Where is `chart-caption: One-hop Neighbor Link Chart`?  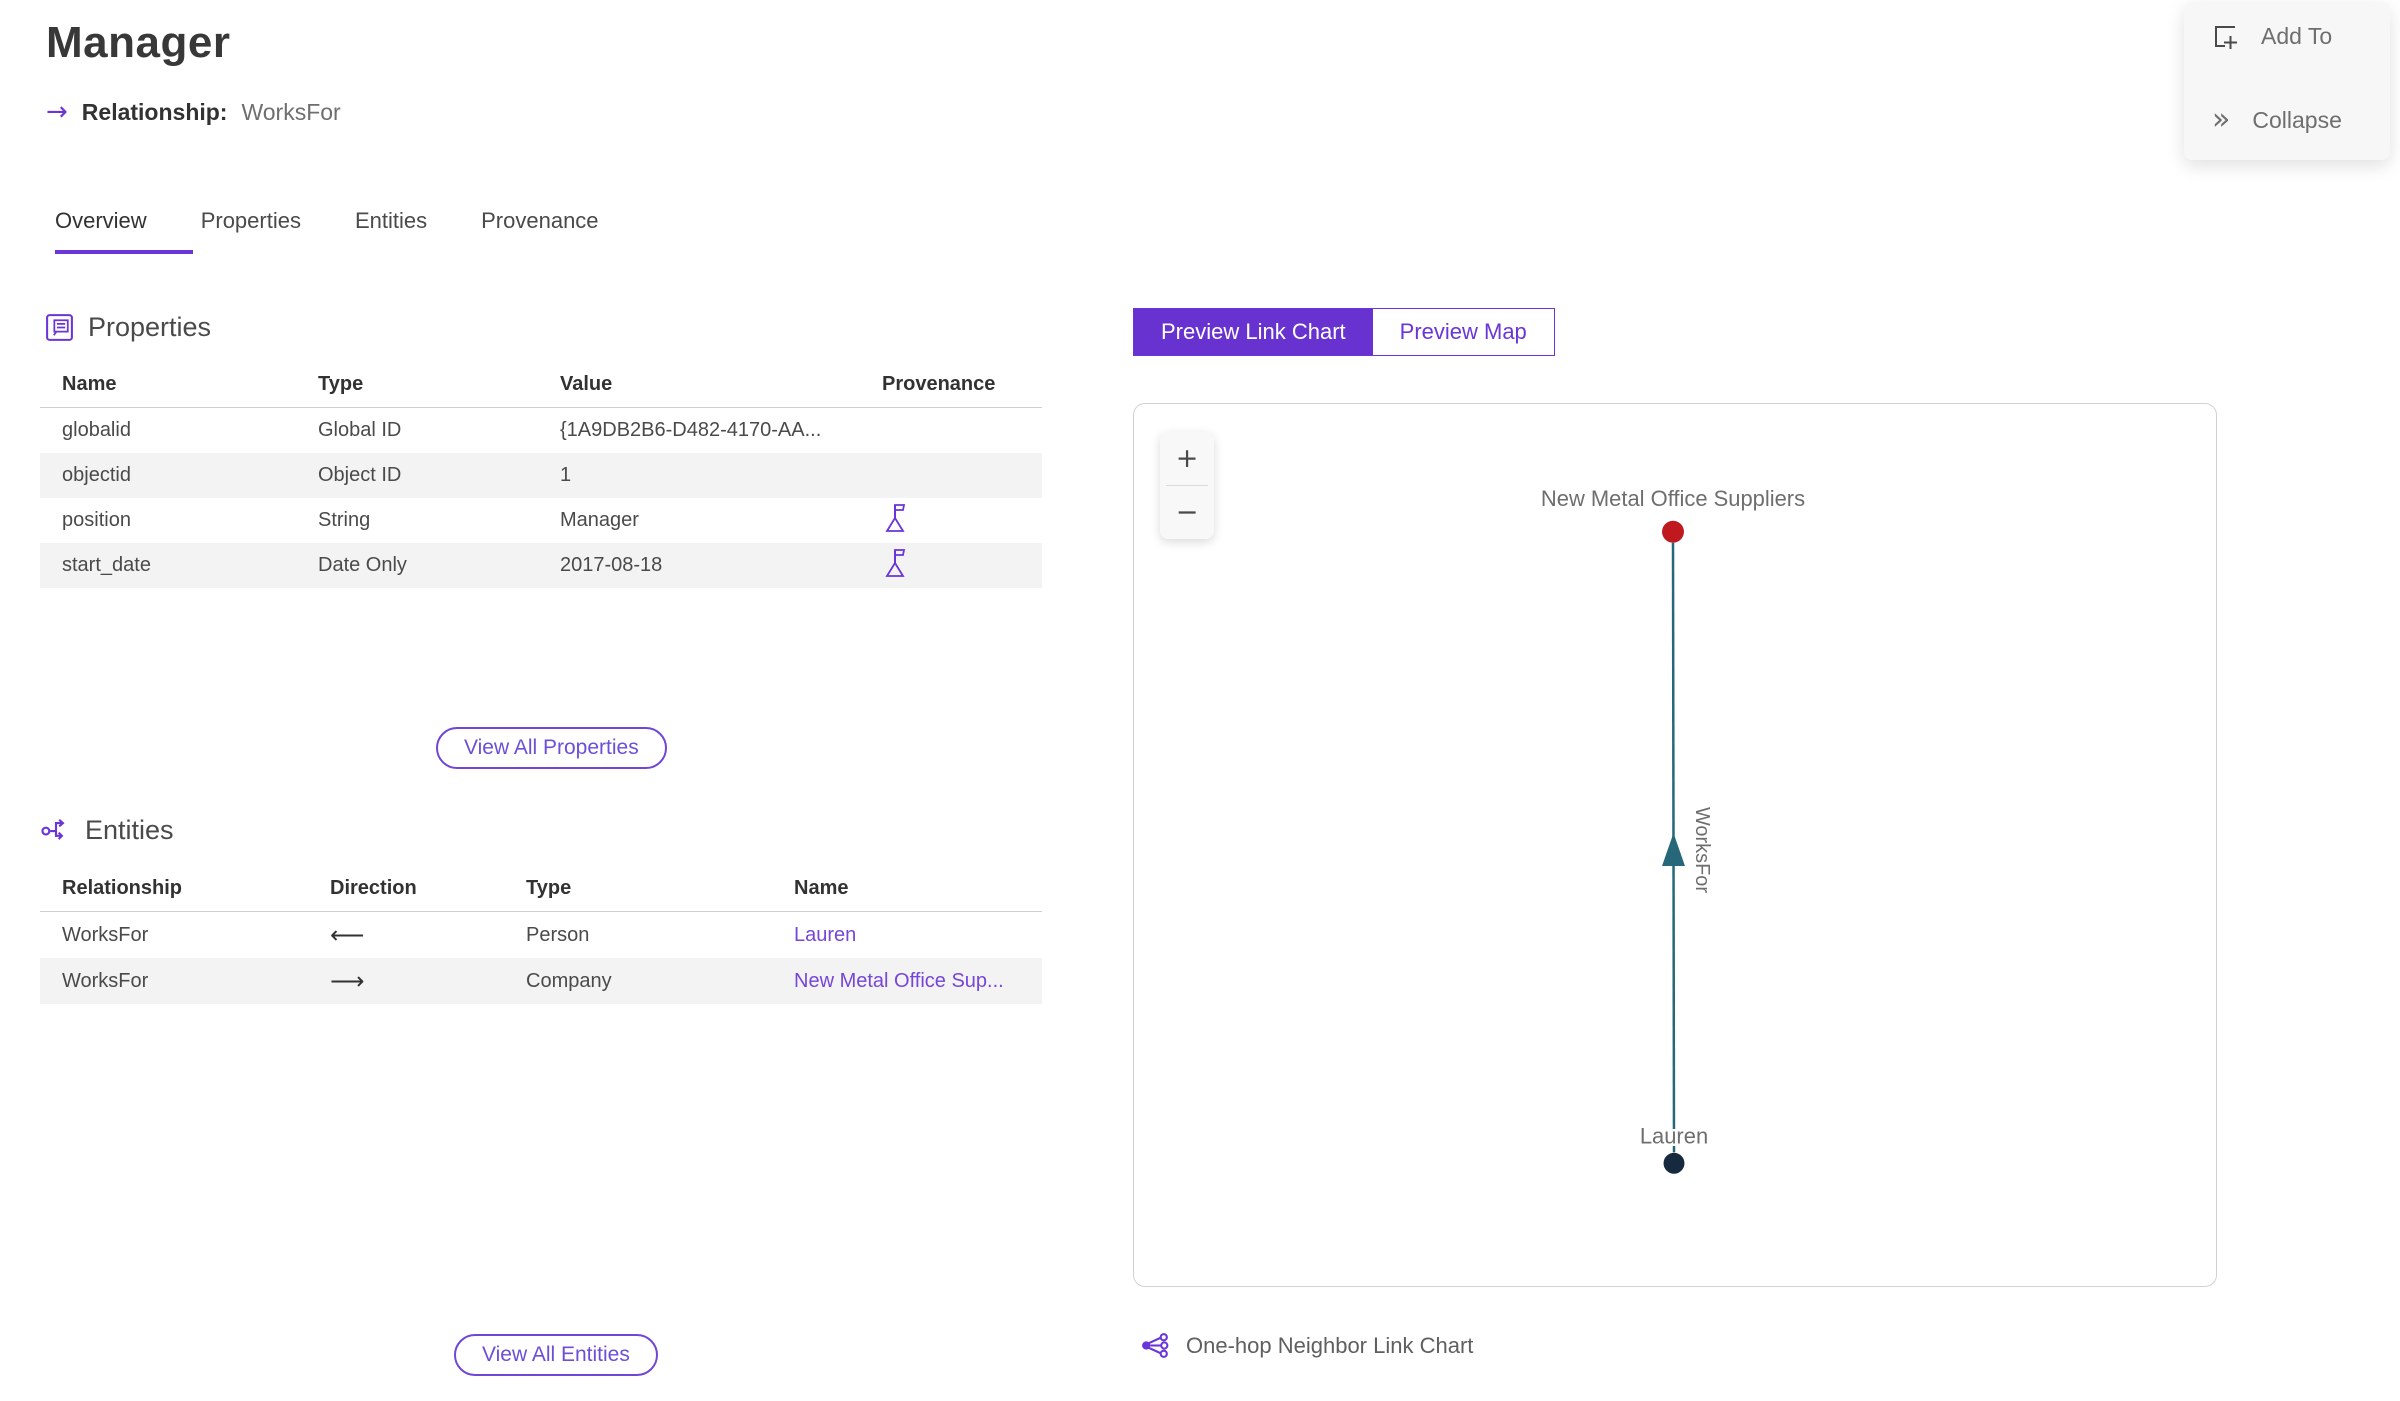 chart-caption: One-hop Neighbor Link Chart is located at coordinates (1306, 1345).